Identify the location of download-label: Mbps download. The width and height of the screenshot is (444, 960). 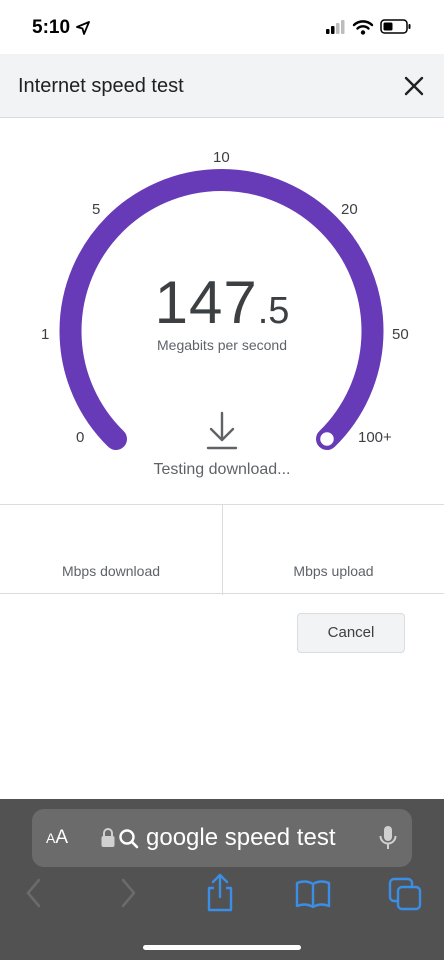
(111, 571).